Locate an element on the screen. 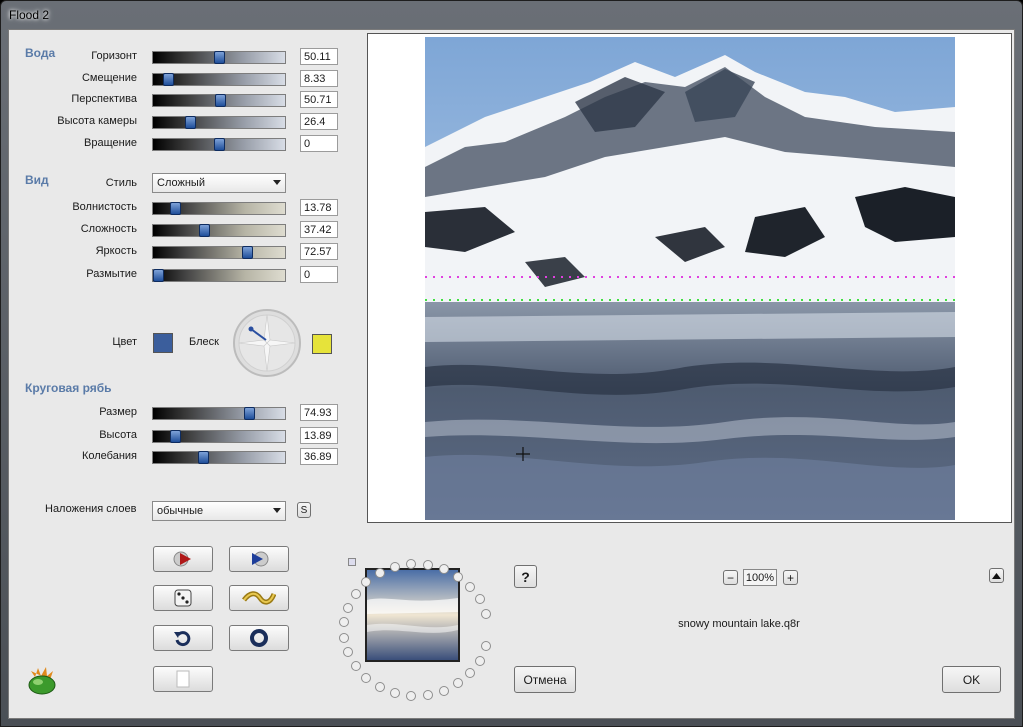 The image size is (1023, 727). reset-button is located at coordinates (259, 638).